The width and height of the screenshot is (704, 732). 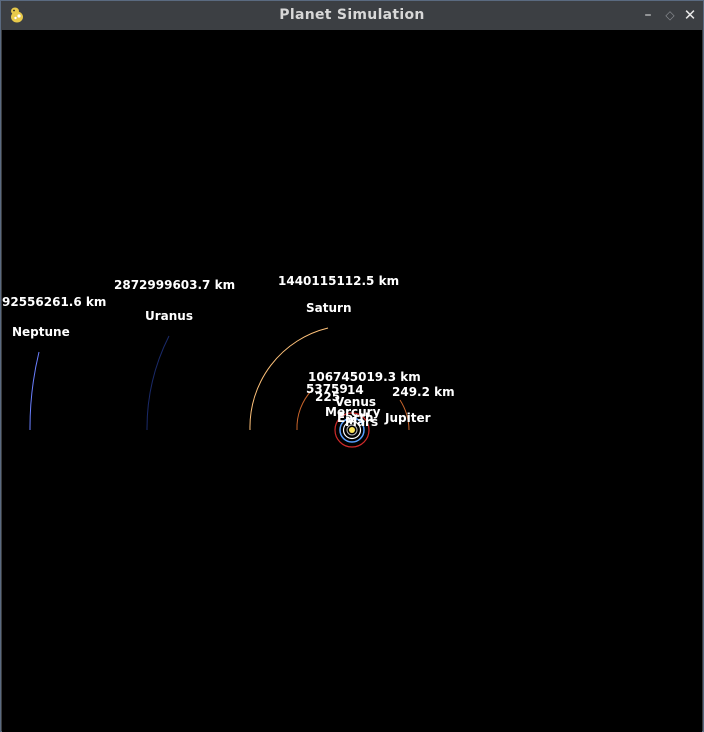 What do you see at coordinates (670, 15) in the screenshot?
I see `maximize-button: ◇` at bounding box center [670, 15].